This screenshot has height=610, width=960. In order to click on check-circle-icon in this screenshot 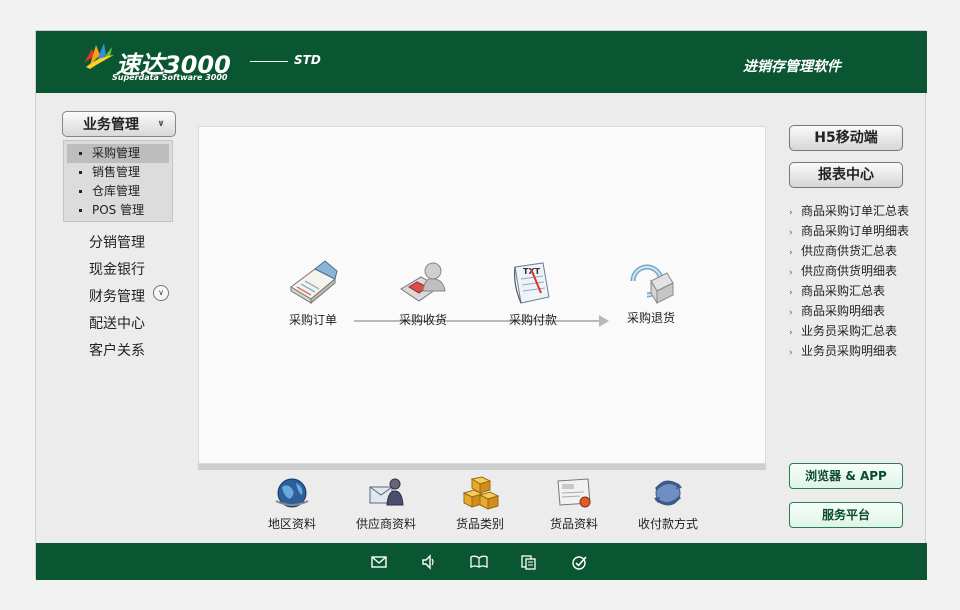, I will do `click(579, 562)`.